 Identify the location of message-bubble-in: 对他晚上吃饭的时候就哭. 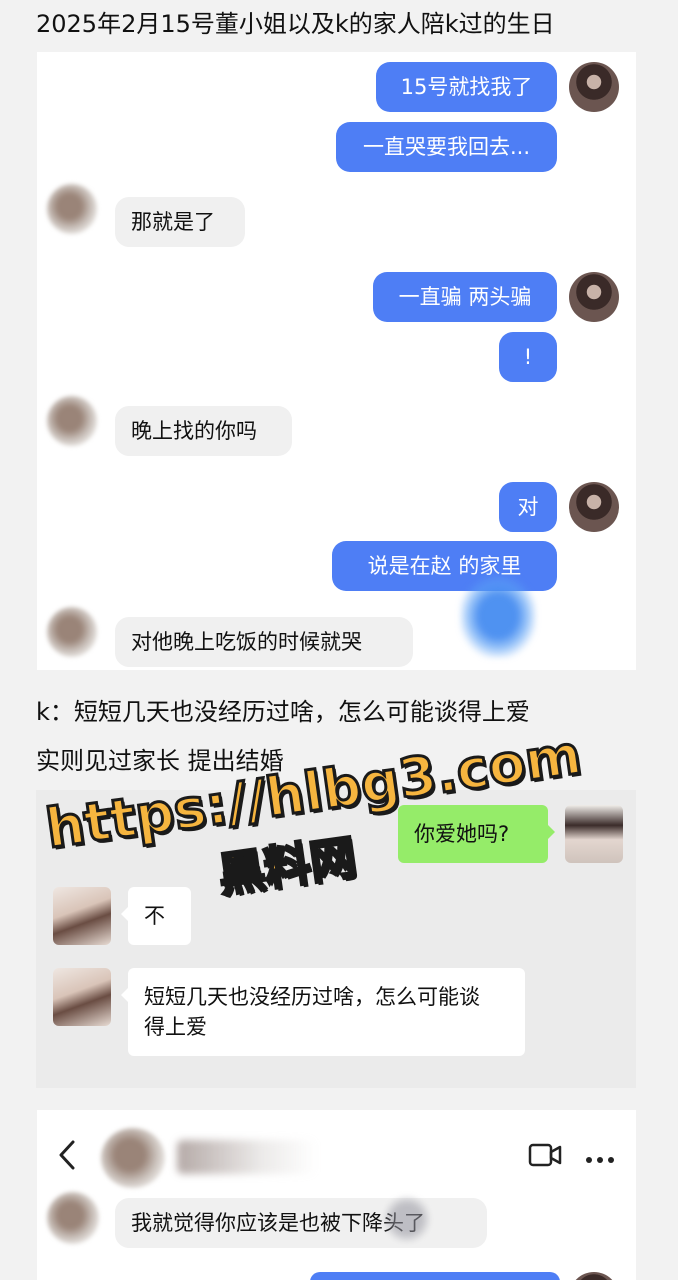
(264, 642).